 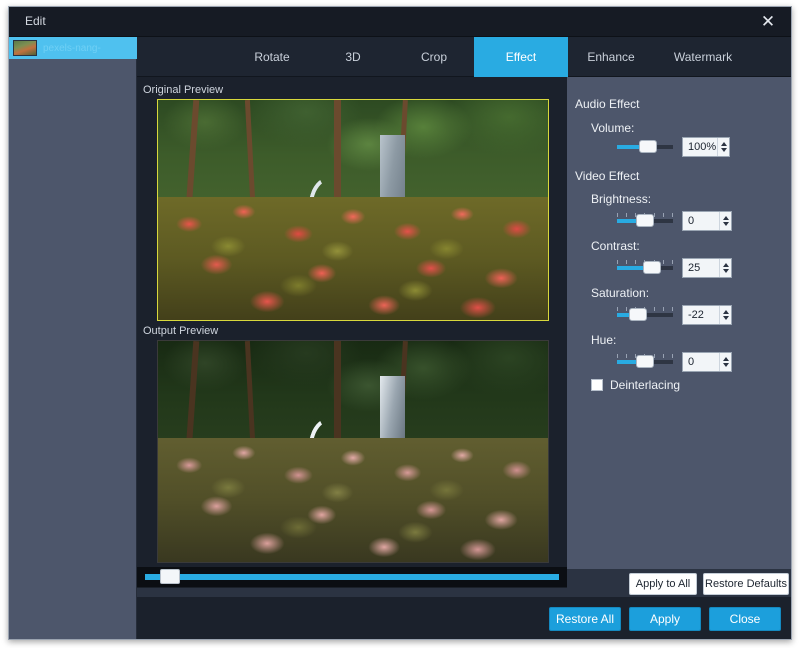 I want to click on saturation-label: Saturation:, so click(x=620, y=293).